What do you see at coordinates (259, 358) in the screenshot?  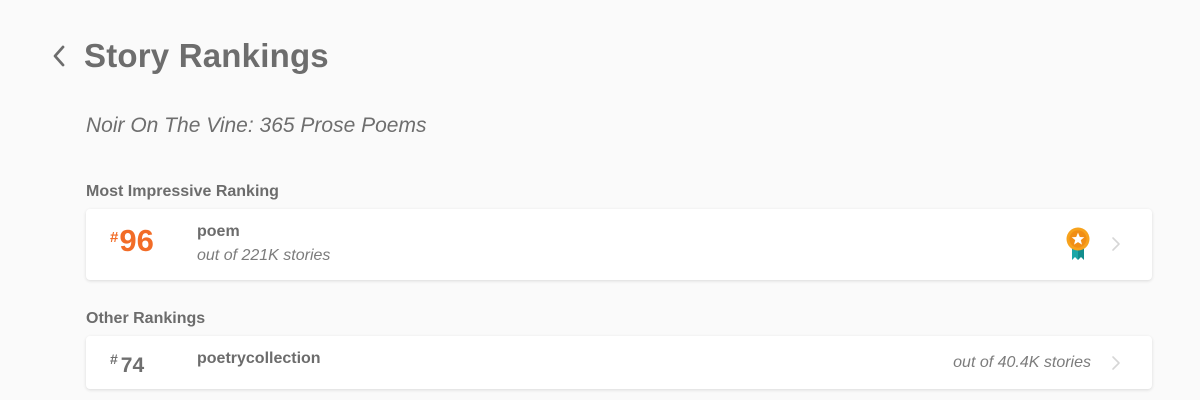 I see `ranking-tag: poetrycollection` at bounding box center [259, 358].